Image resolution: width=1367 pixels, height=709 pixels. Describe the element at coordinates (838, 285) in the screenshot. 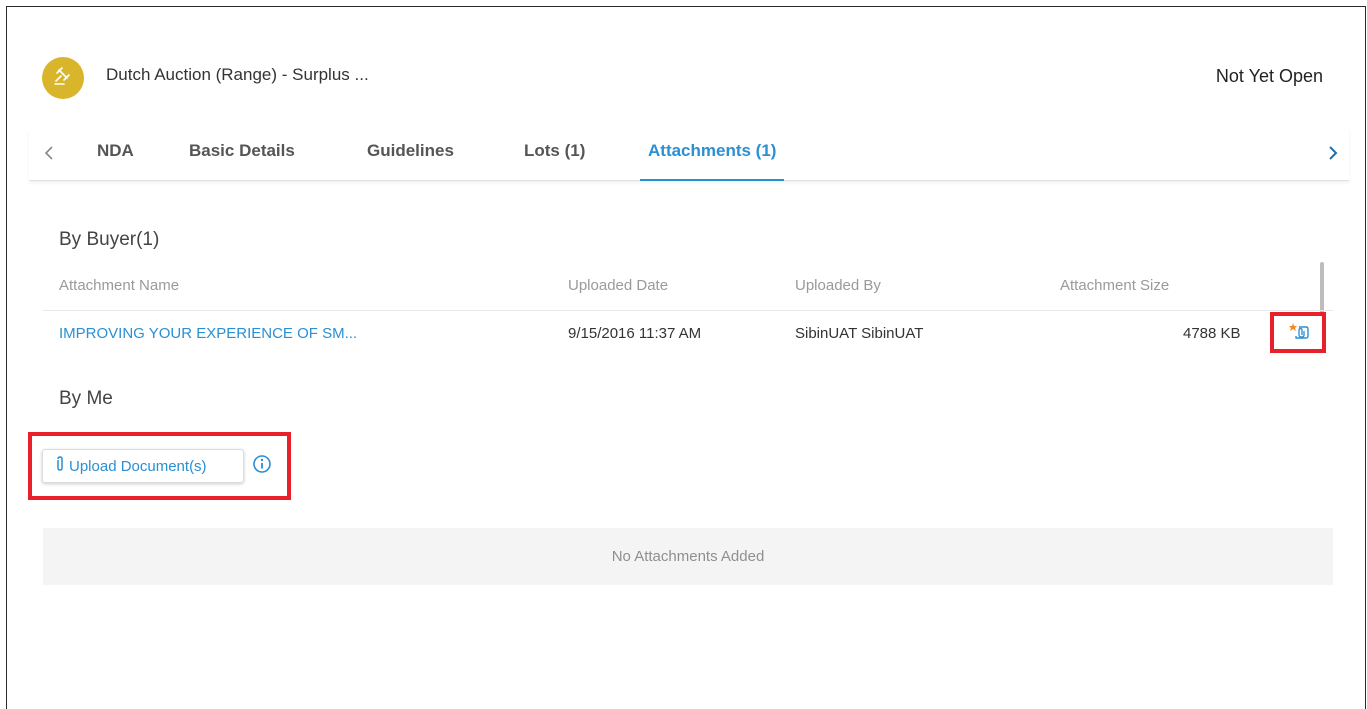

I see `column-header-uploaded-by: Uploaded By` at that location.